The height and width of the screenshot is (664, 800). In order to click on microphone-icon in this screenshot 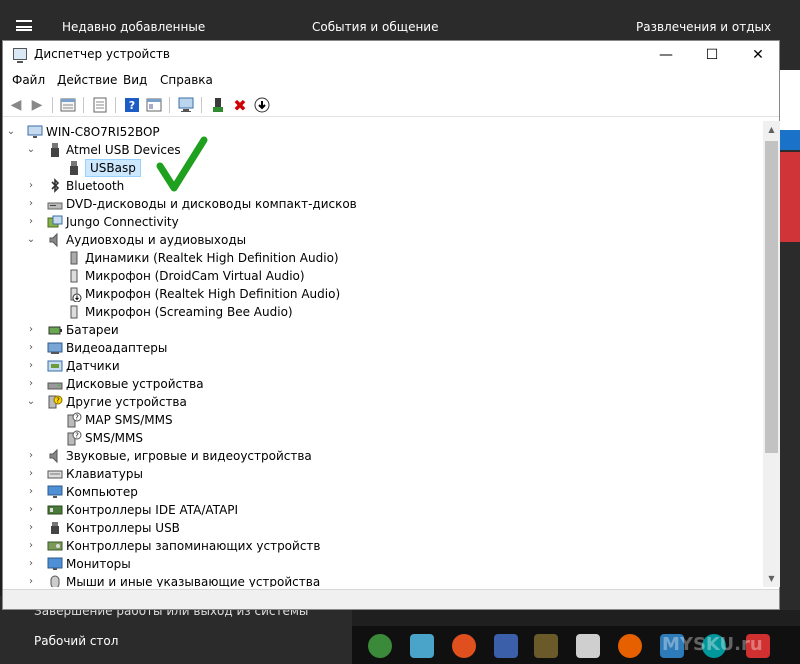, I will do `click(74, 312)`.